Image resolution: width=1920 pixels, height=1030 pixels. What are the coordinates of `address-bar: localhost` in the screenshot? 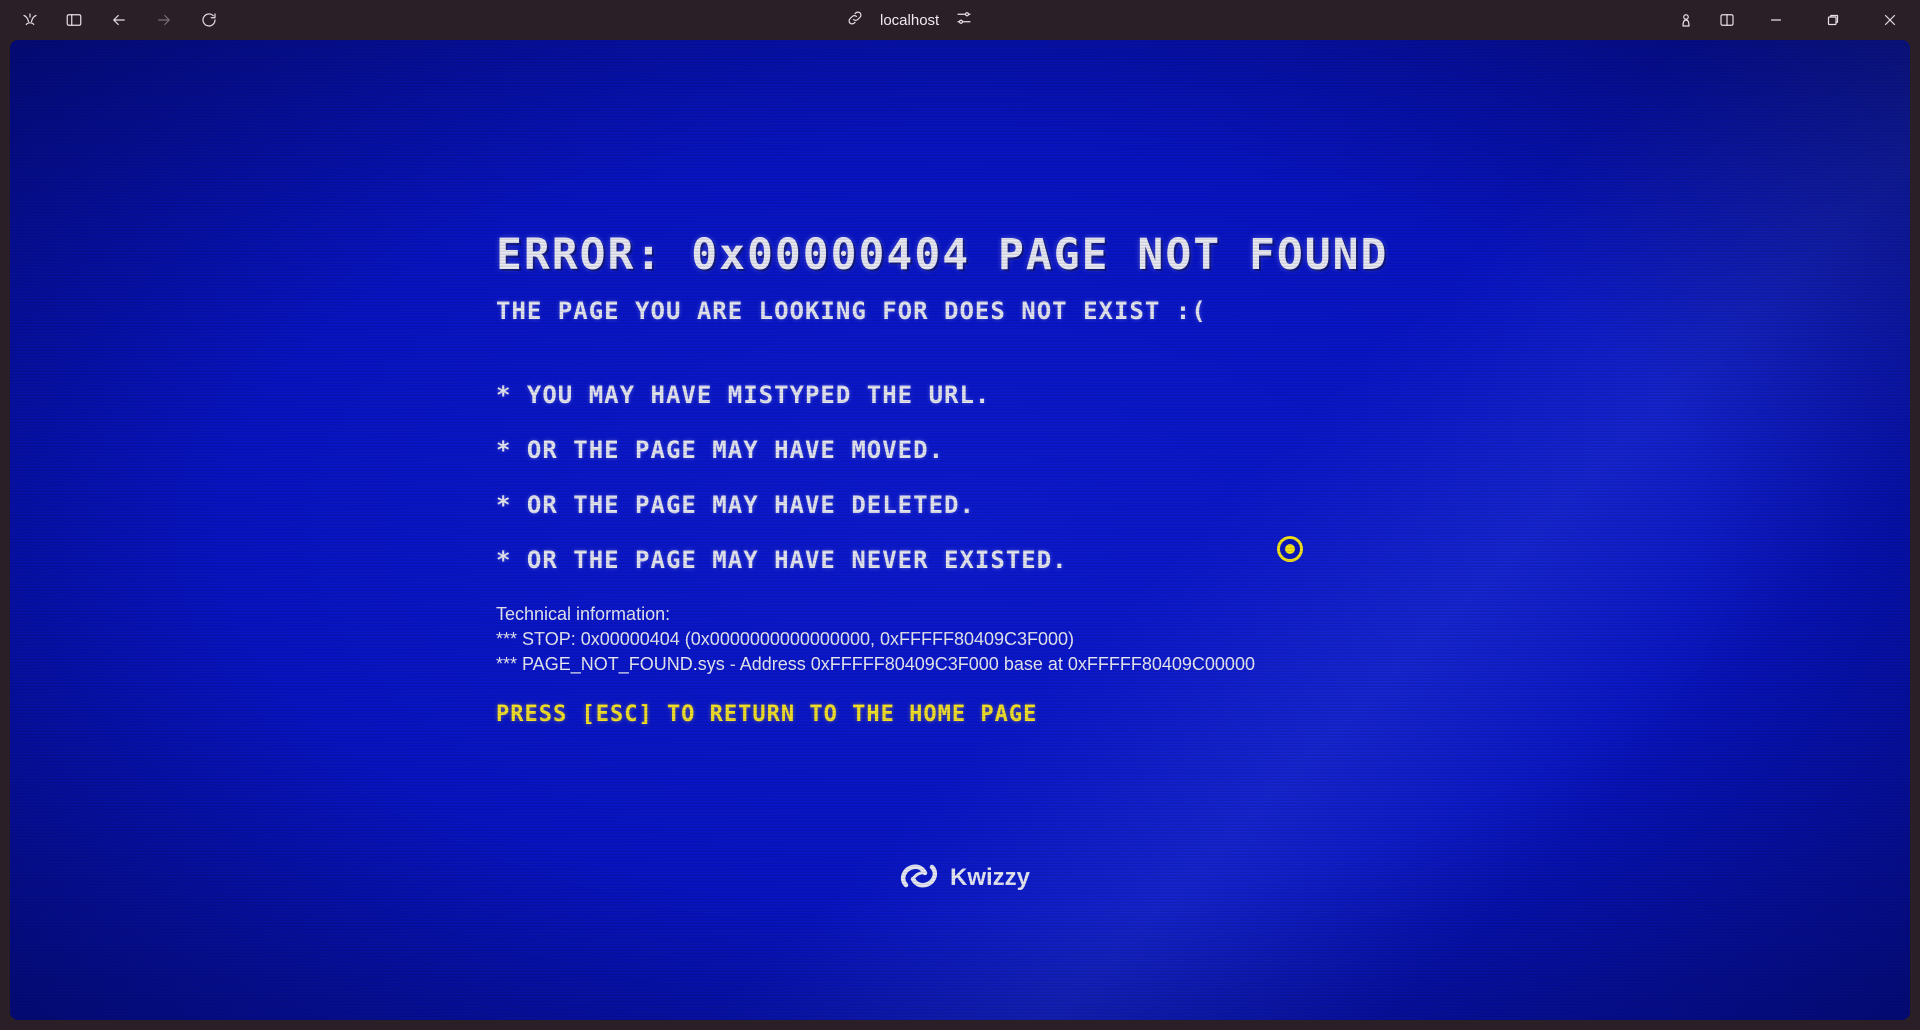 It's located at (909, 20).